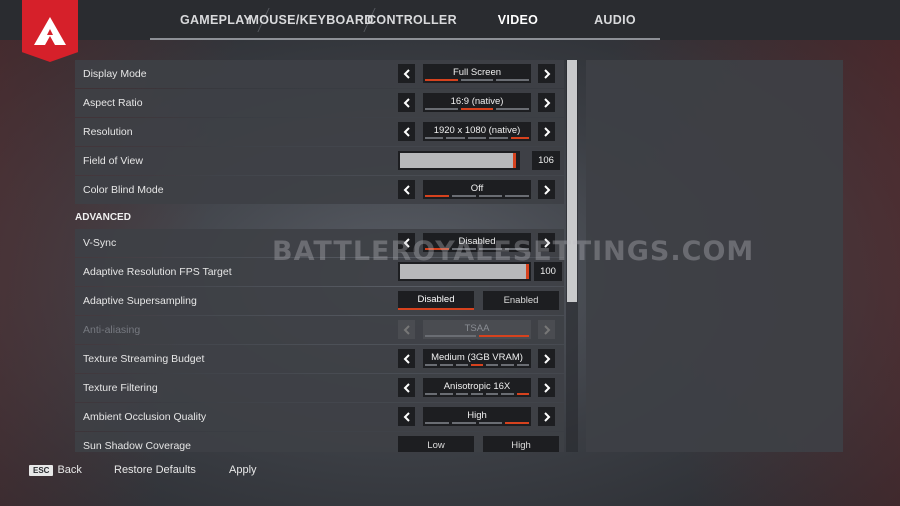 The image size is (900, 506). I want to click on tab-gameplay: GAMEPLAY, so click(222, 20).